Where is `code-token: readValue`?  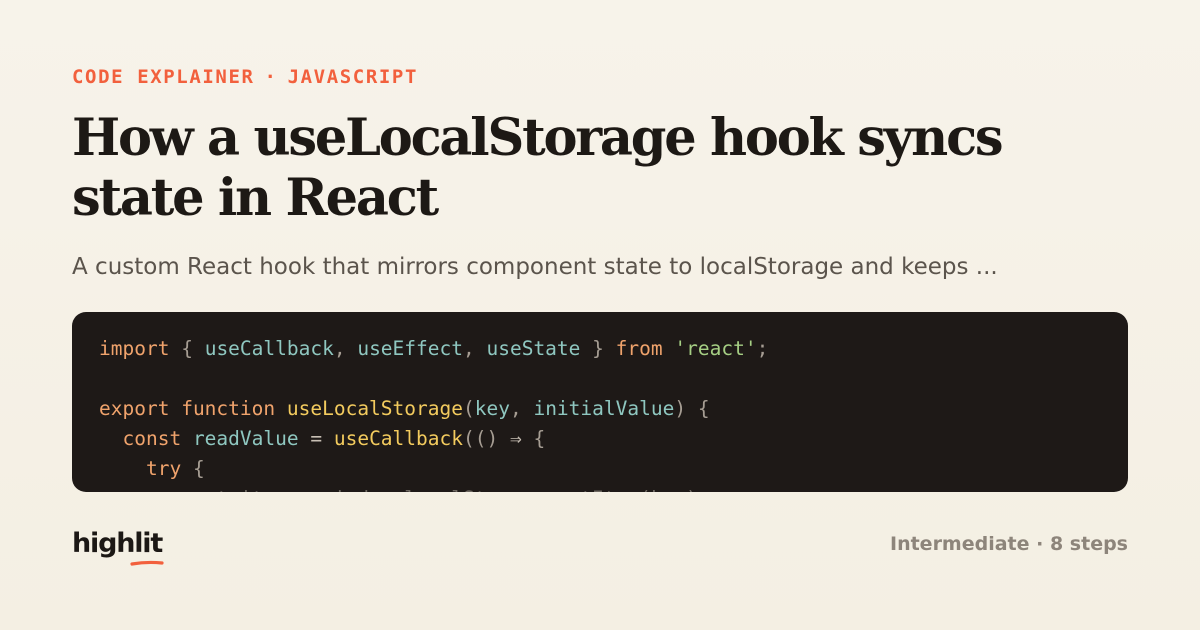
code-token: readValue is located at coordinates (245, 438).